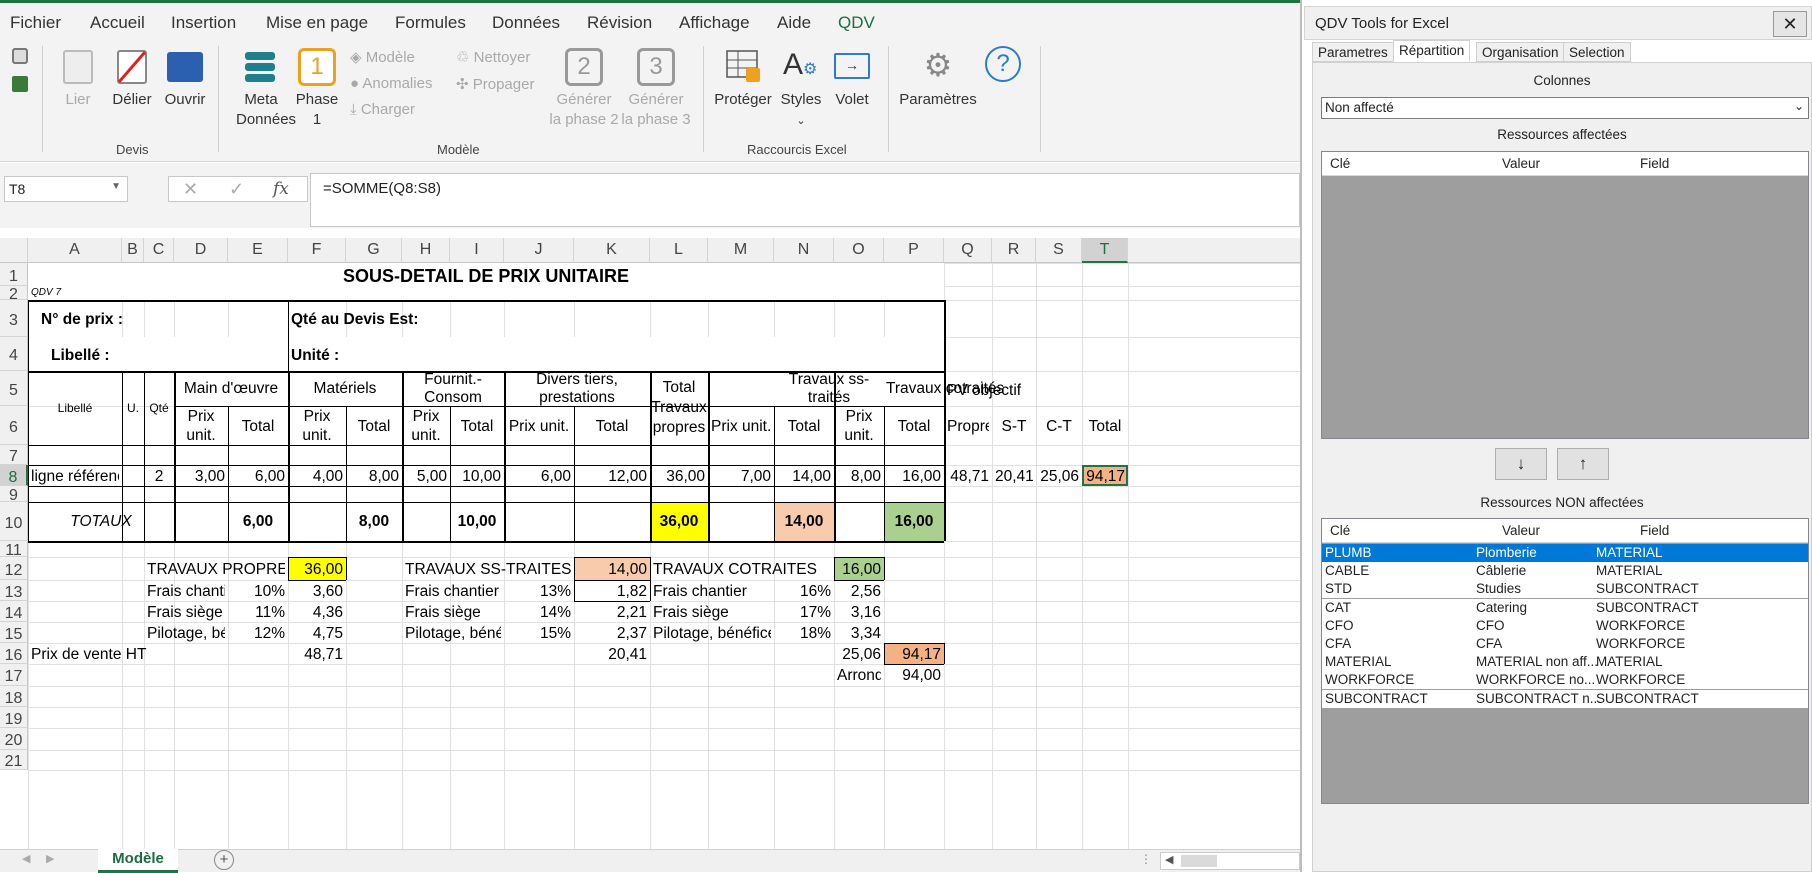 This screenshot has height=873, width=1812. I want to click on cell-l8: 36,00, so click(679, 475).